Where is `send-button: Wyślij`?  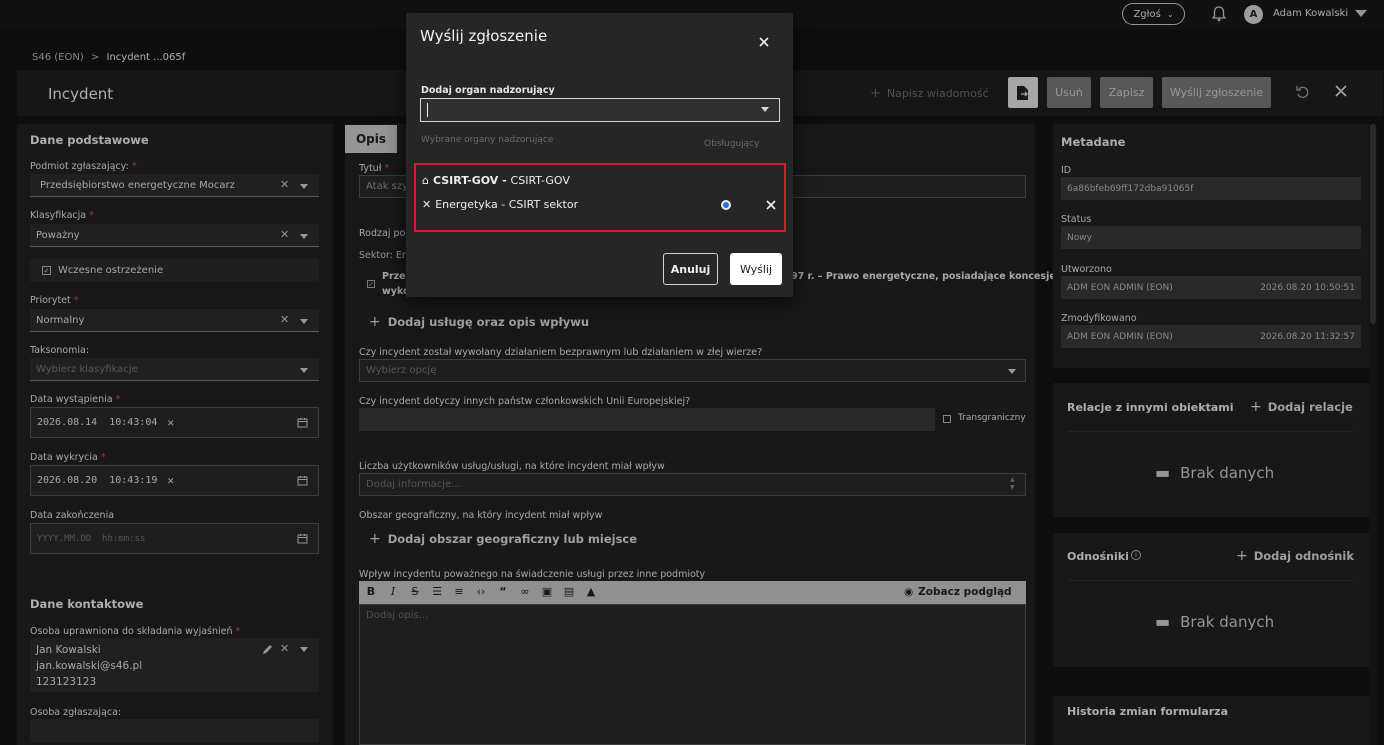 send-button: Wyślij is located at coordinates (756, 269).